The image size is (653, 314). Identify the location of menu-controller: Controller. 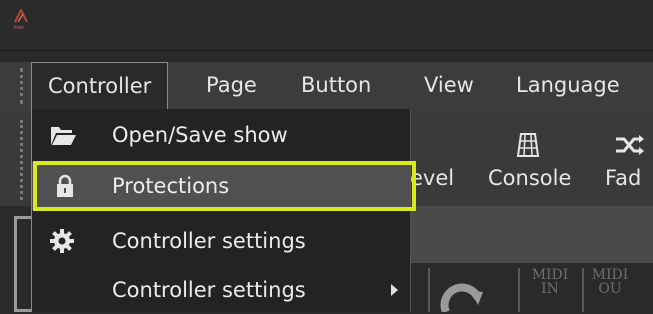
(100, 86).